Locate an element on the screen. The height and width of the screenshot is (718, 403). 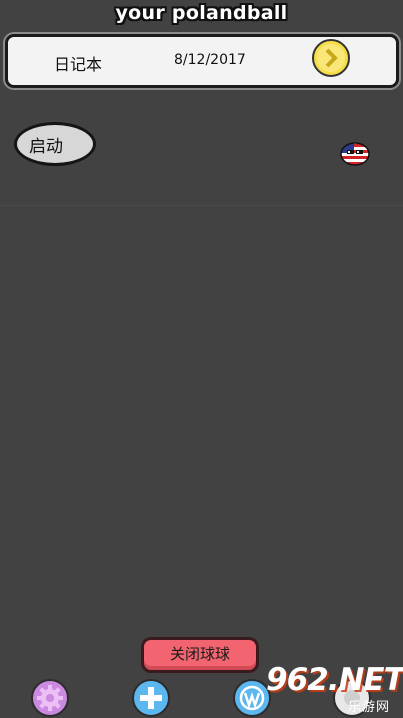
watermark-sub: 乐游网 is located at coordinates (369, 707).